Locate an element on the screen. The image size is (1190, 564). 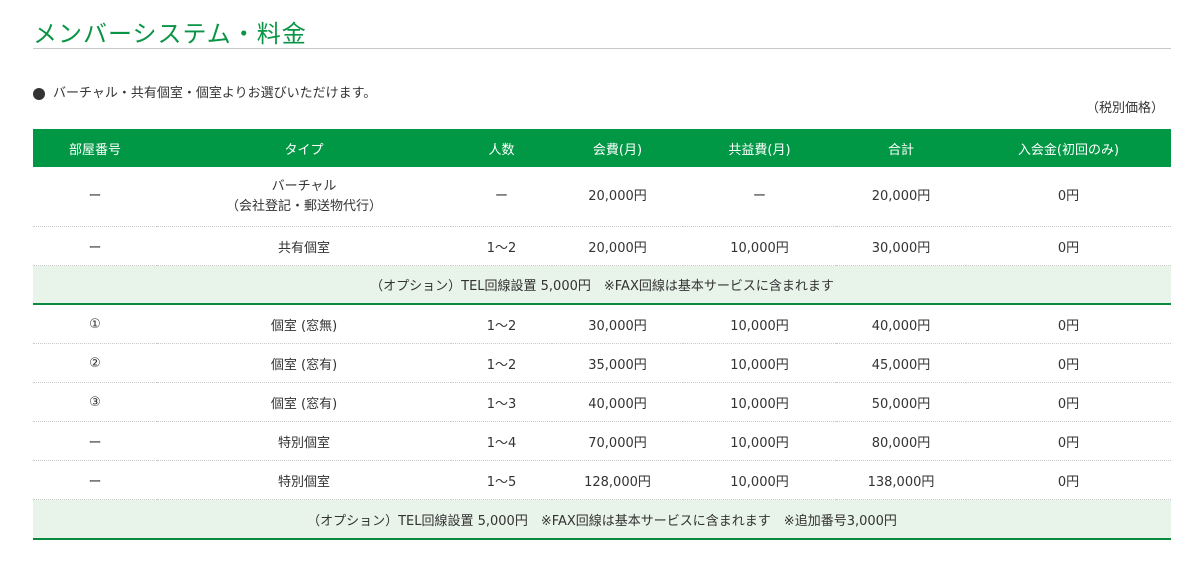
cell-total: 45,000円 is located at coordinates (901, 363).